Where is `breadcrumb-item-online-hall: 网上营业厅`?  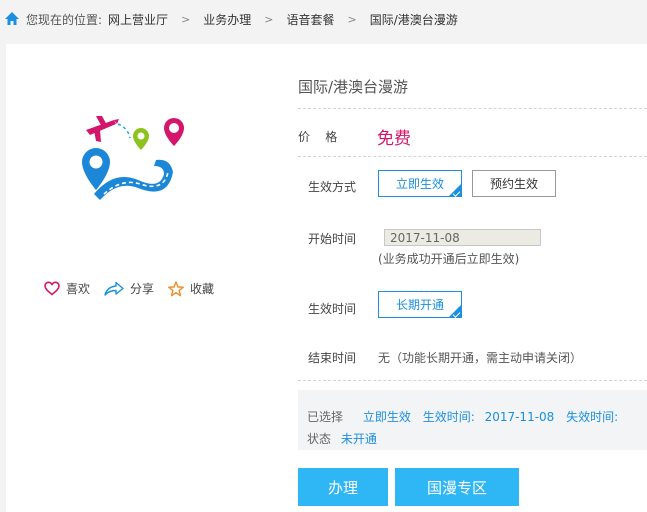
breadcrumb-item-online-hall: 网上营业厅 is located at coordinates (138, 19).